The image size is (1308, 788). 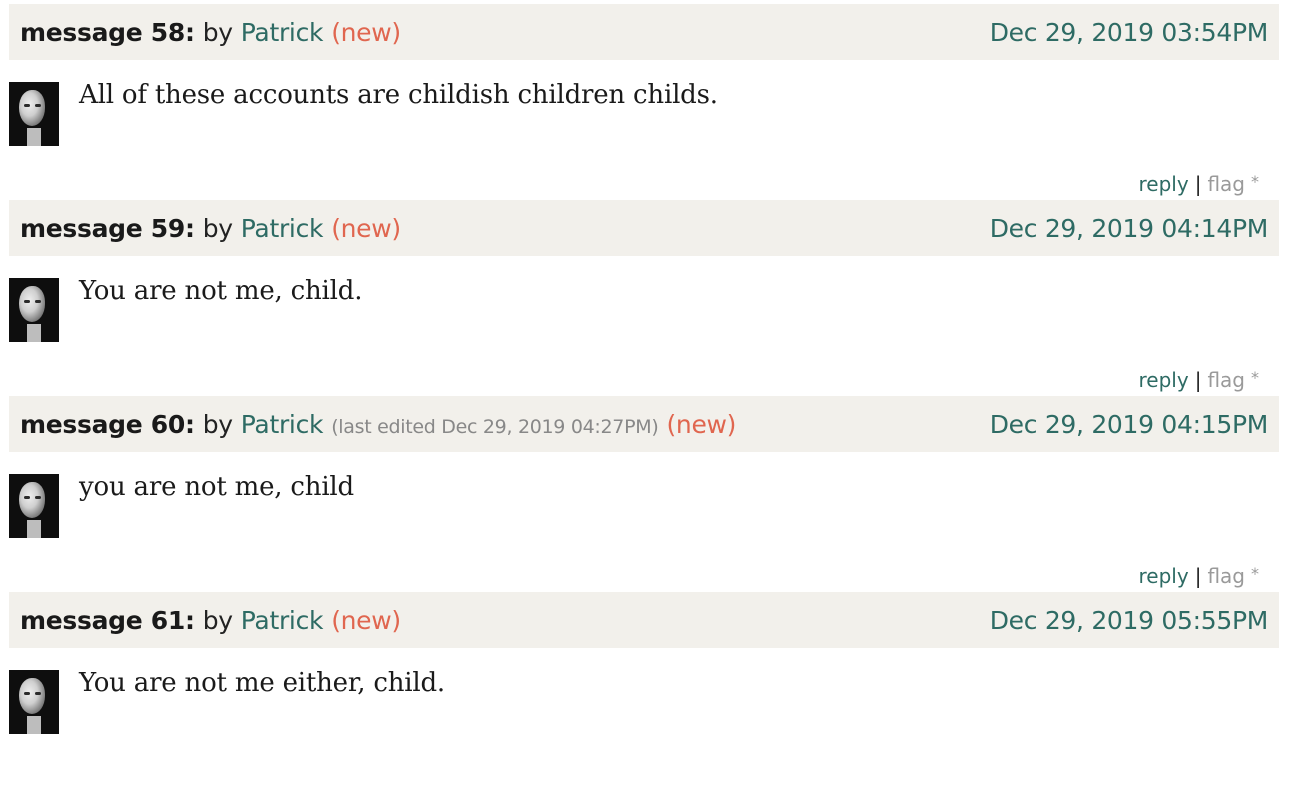 I want to click on message-number: message 60:, so click(x=107, y=424).